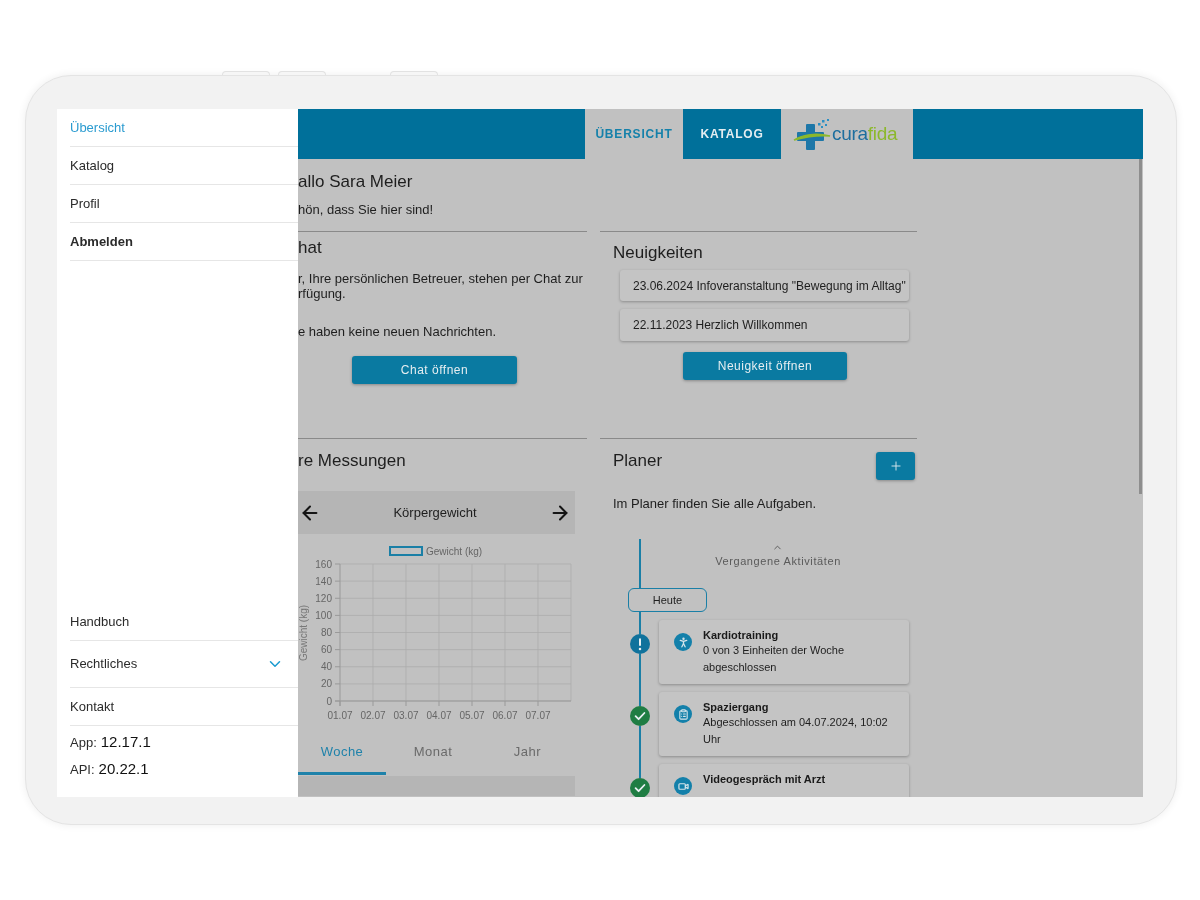 The image size is (1200, 900). I want to click on activity-title: Videogespräch mit Arzt, so click(764, 779).